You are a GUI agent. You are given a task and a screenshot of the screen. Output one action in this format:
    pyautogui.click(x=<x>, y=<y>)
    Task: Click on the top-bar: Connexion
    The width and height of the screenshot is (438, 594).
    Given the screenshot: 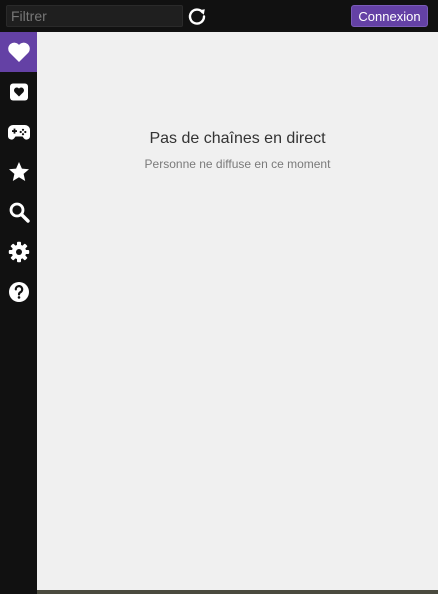 What is the action you would take?
    pyautogui.click(x=219, y=16)
    